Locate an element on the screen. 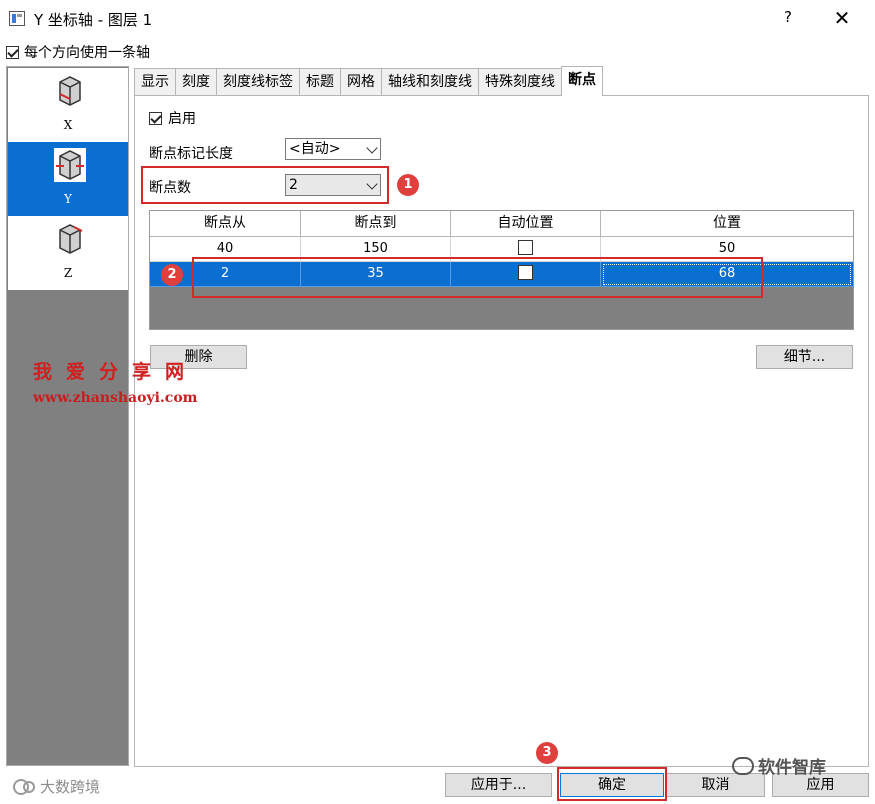  tab-bar: 显示 刻度 刻度线标签 标题 网格 轴线和刻度线 特殊刻度线 断点 is located at coordinates (368, 81).